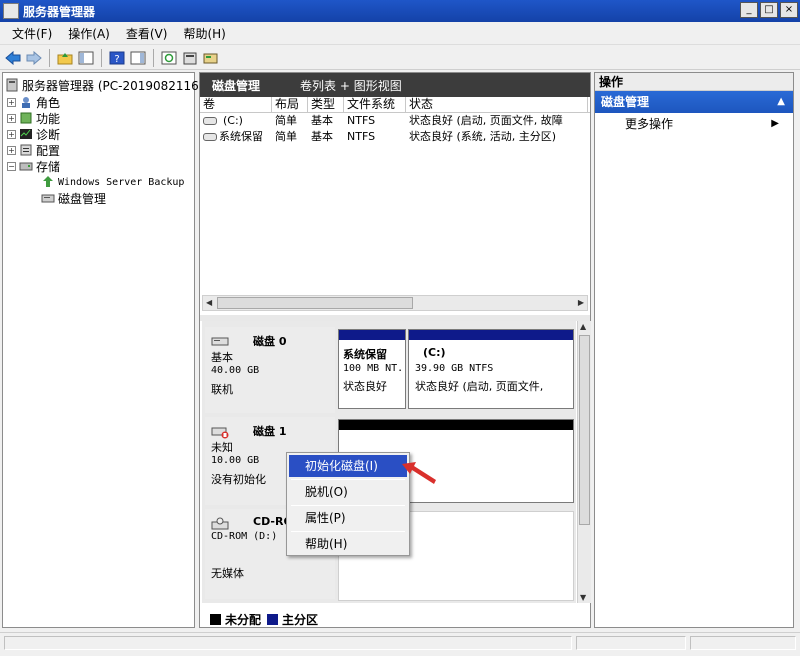 Image resolution: width=800 pixels, height=656 pixels. Describe the element at coordinates (365, 354) in the screenshot. I see `partition-name: 系统保留` at that location.